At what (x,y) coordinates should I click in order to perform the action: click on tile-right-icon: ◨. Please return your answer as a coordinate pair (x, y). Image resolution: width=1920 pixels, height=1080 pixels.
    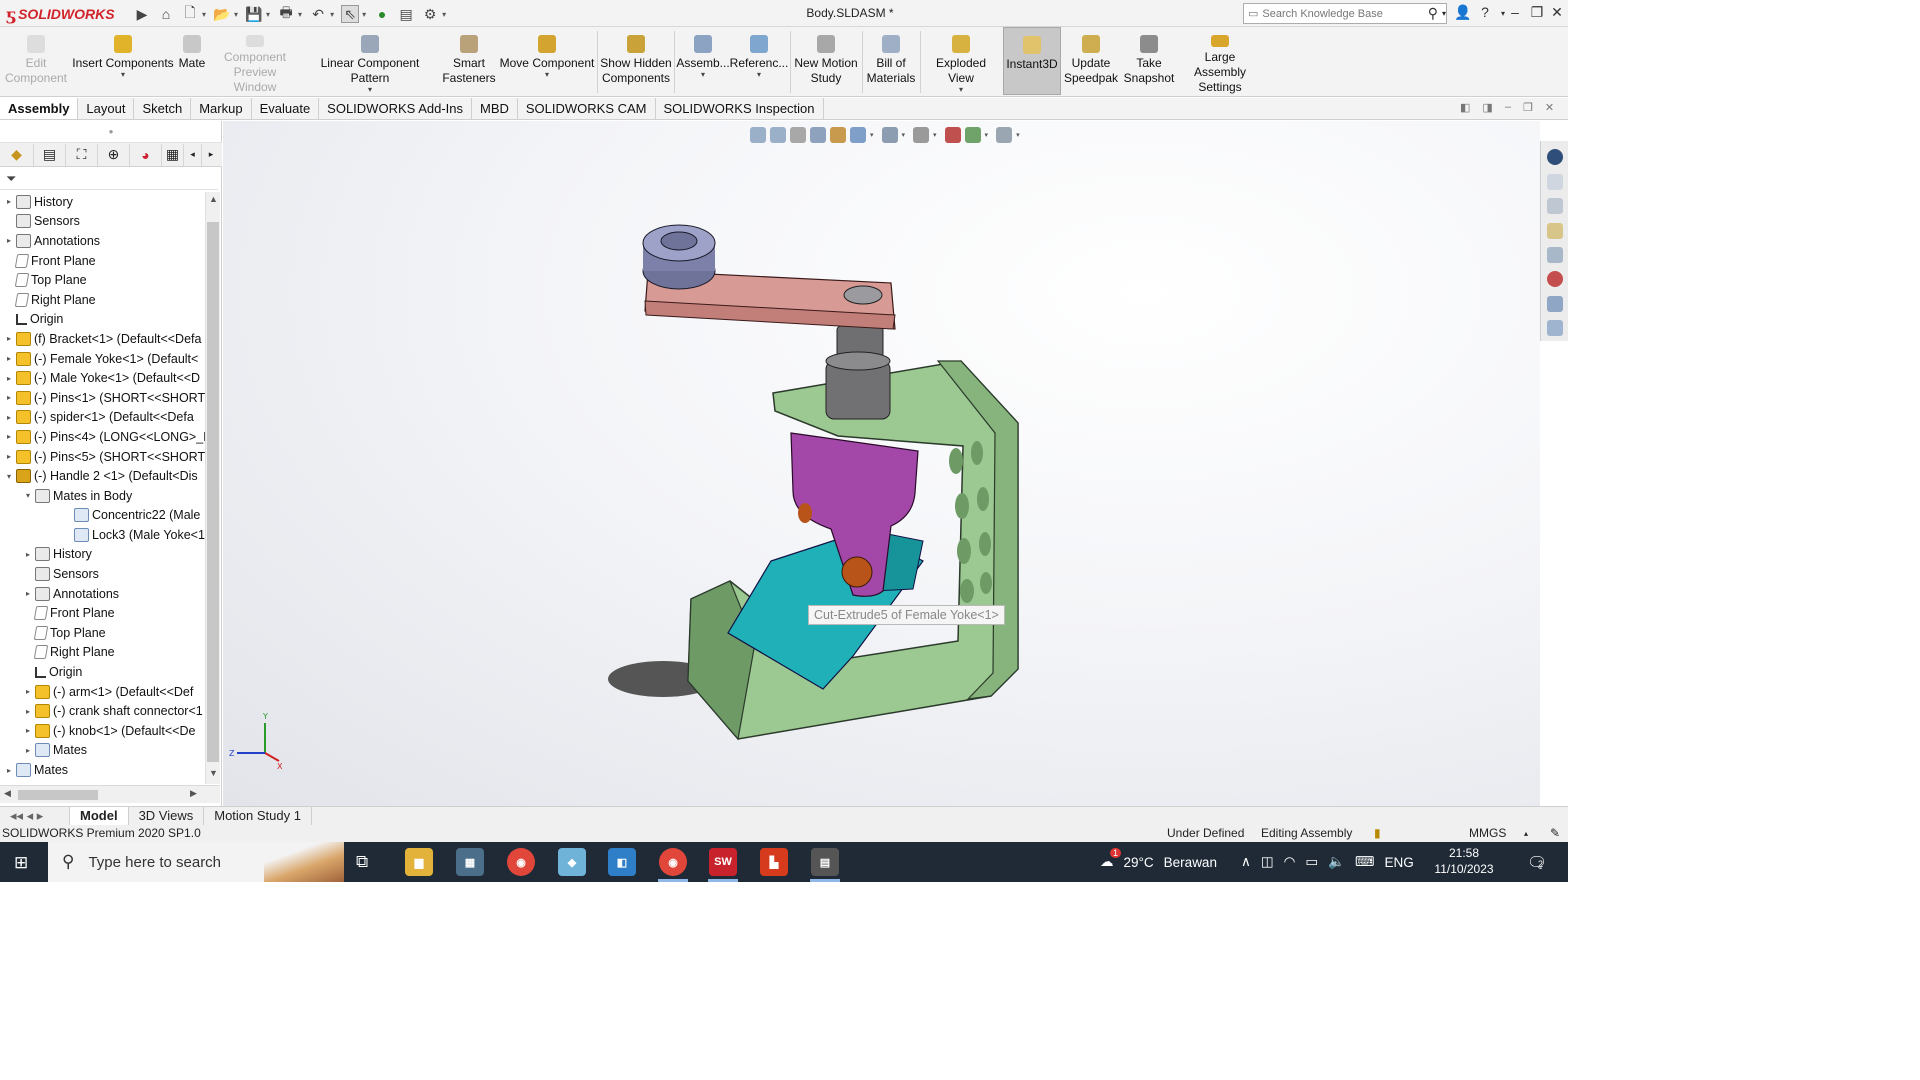
    Looking at the image, I should click on (1487, 107).